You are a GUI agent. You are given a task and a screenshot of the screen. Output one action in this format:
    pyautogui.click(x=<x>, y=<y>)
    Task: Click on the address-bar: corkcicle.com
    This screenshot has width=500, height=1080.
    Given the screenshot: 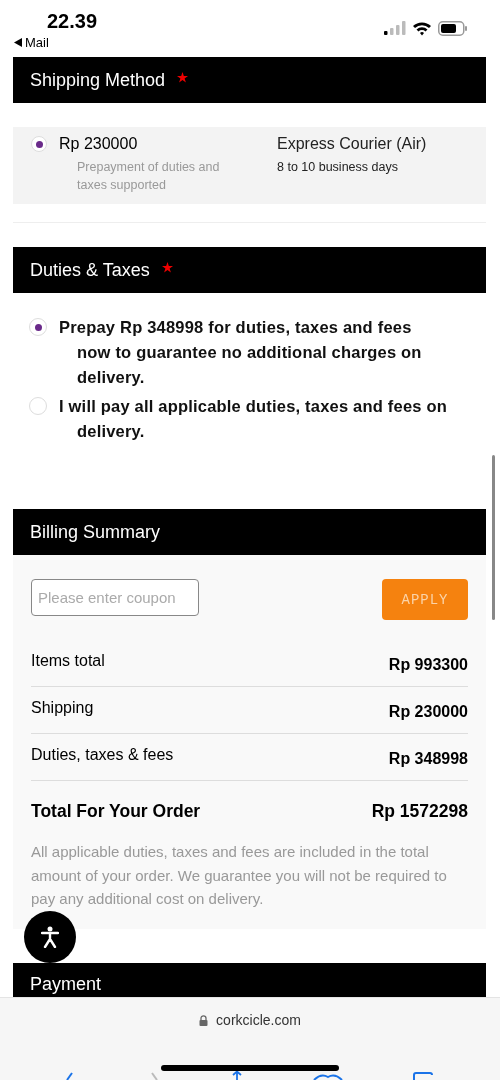 What is the action you would take?
    pyautogui.click(x=250, y=1020)
    